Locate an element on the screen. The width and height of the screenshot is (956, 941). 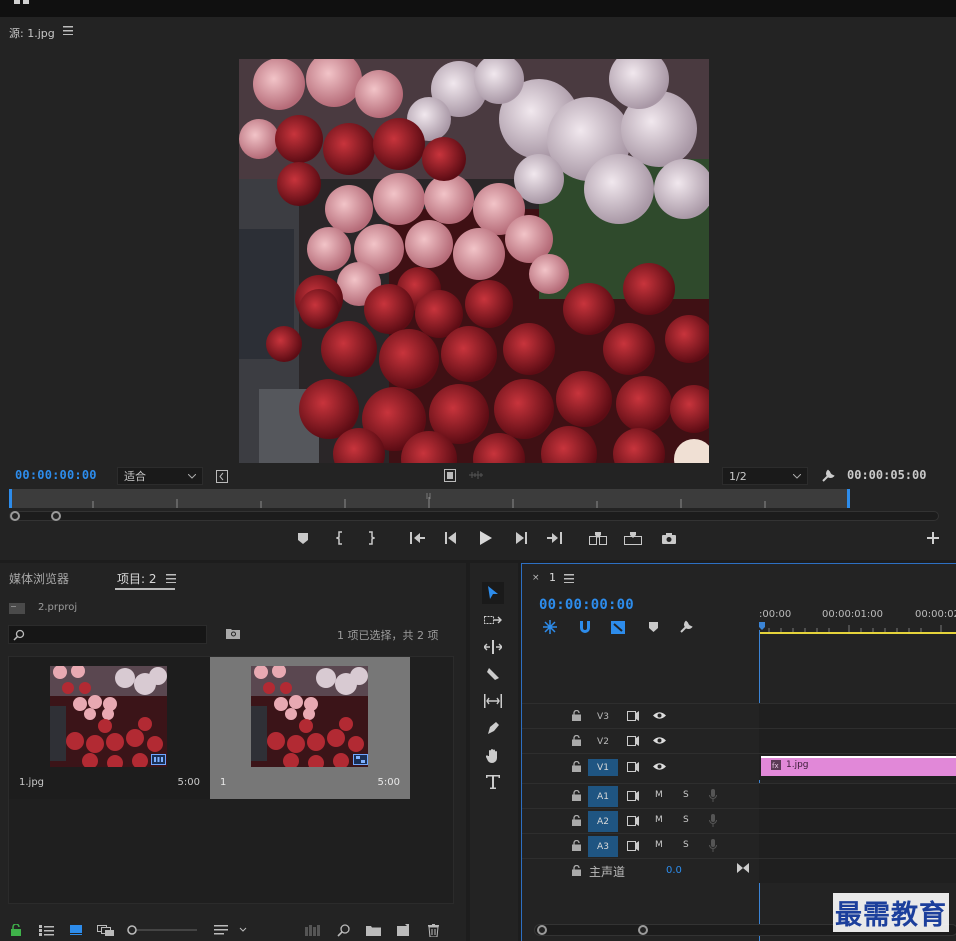
sort-icons-icon is located at coordinates (231, 930).